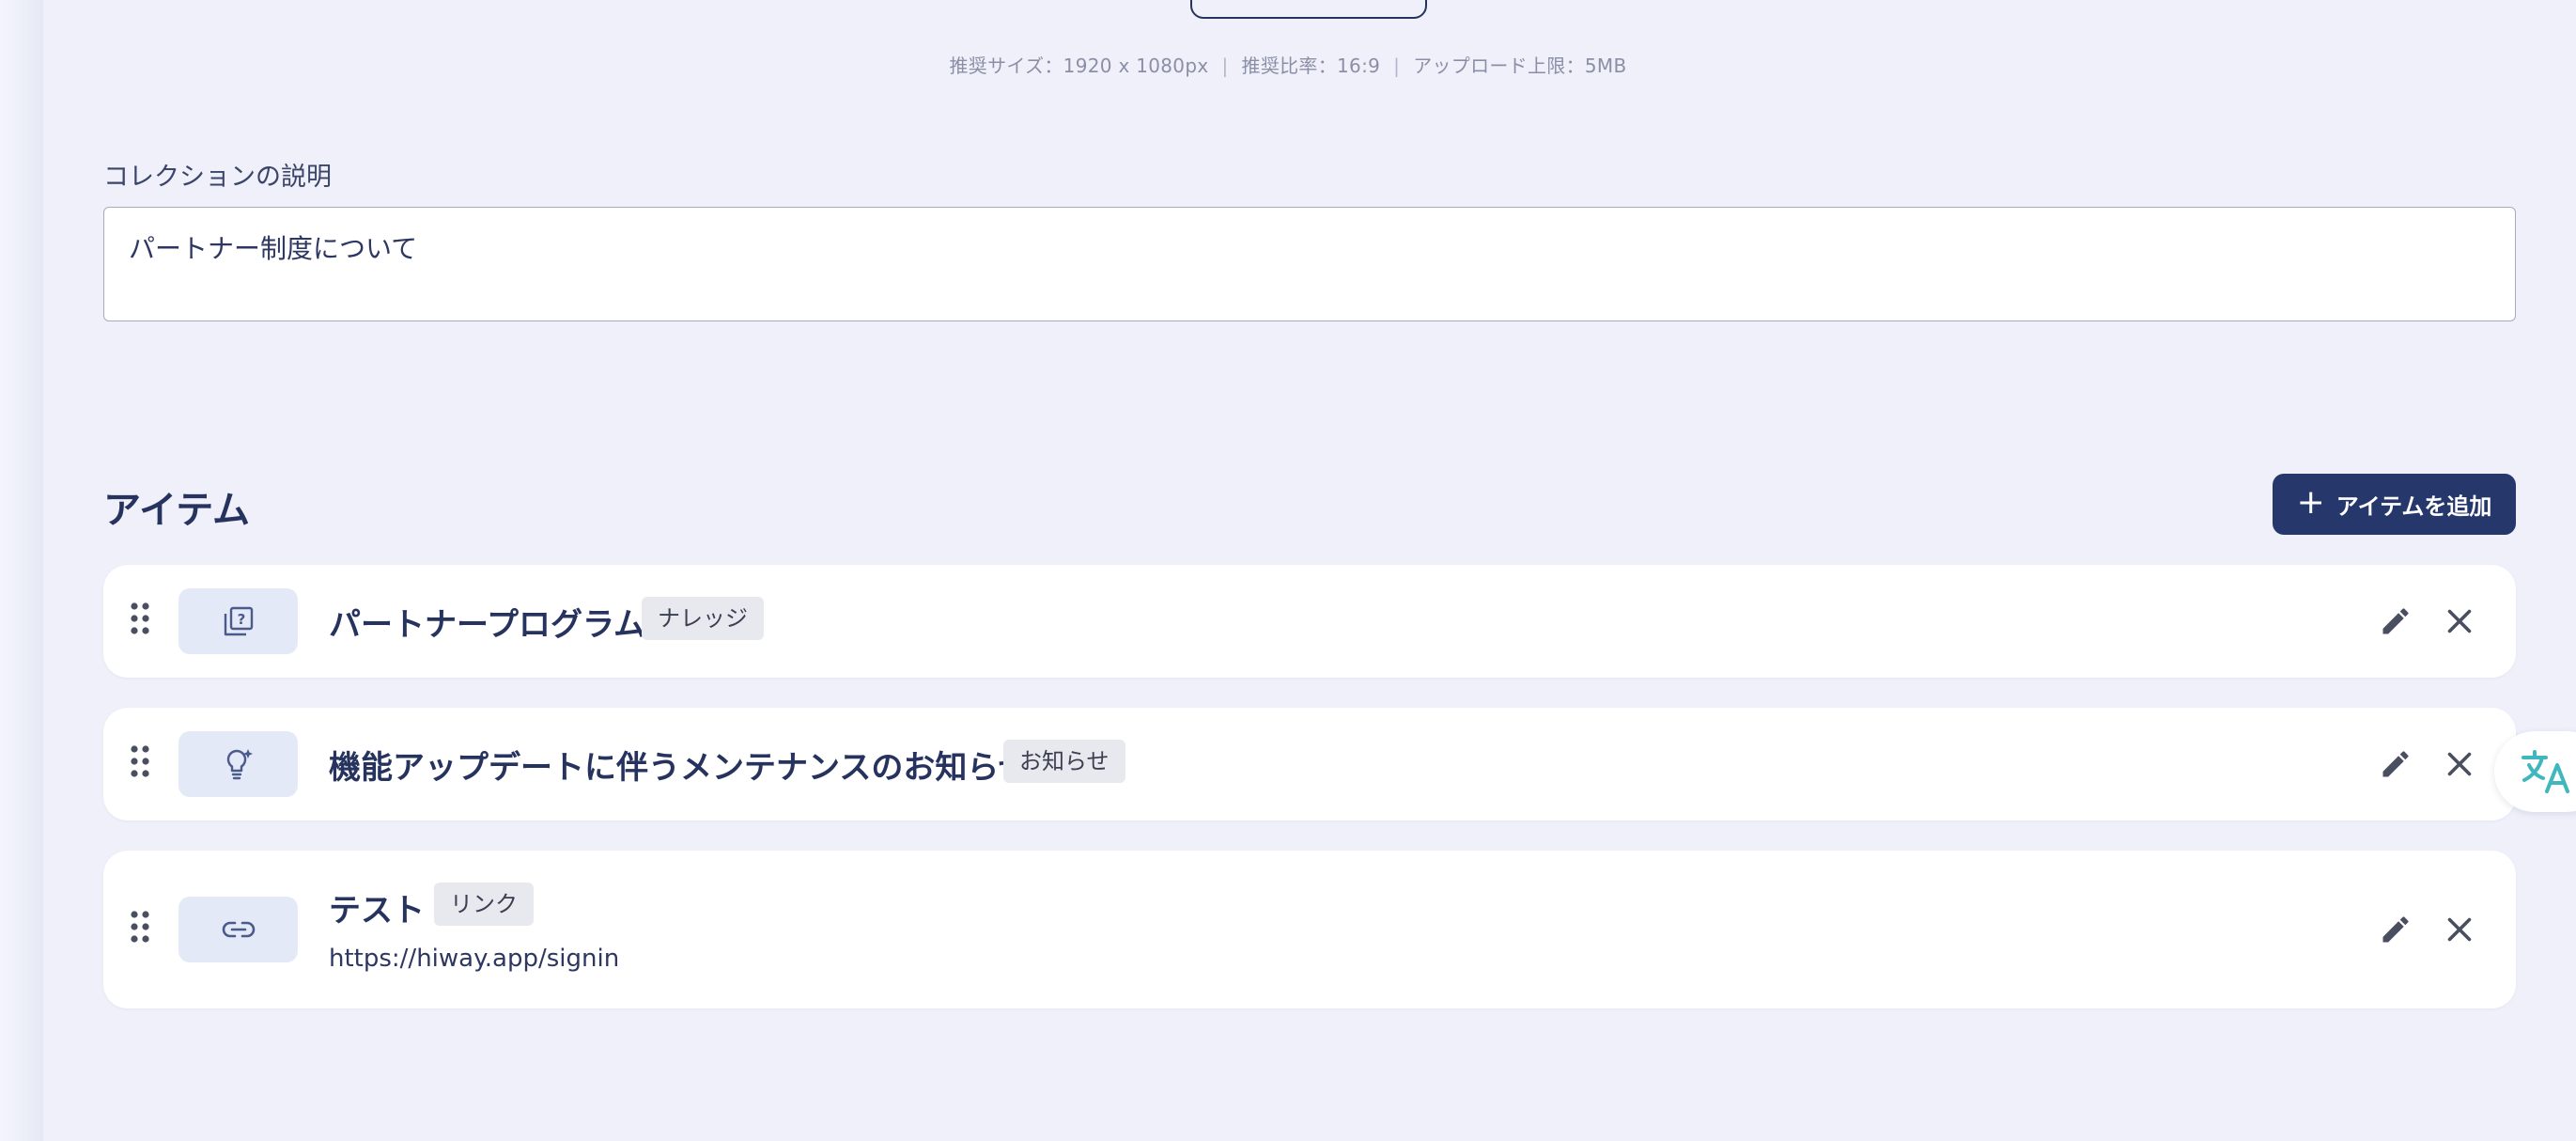  I want to click on item-type-badge: お知らせ, so click(1064, 762).